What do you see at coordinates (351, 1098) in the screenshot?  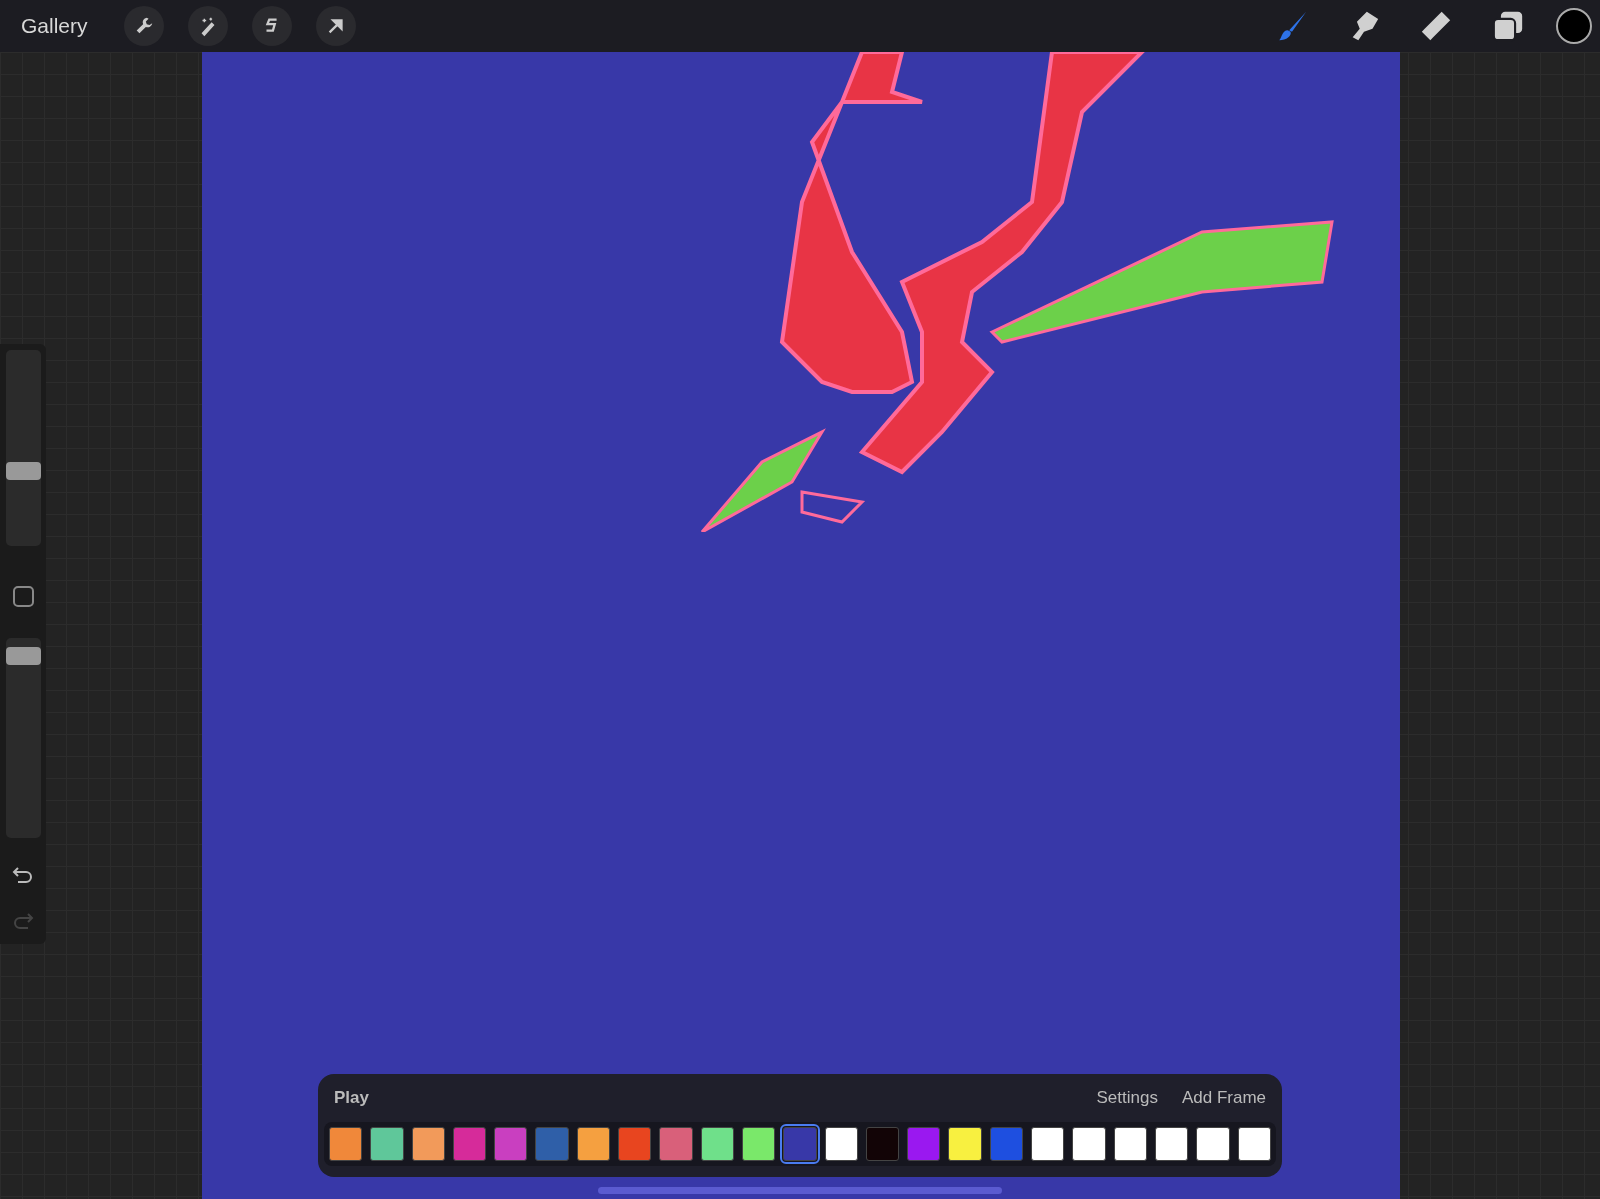 I see `play-button: Play` at bounding box center [351, 1098].